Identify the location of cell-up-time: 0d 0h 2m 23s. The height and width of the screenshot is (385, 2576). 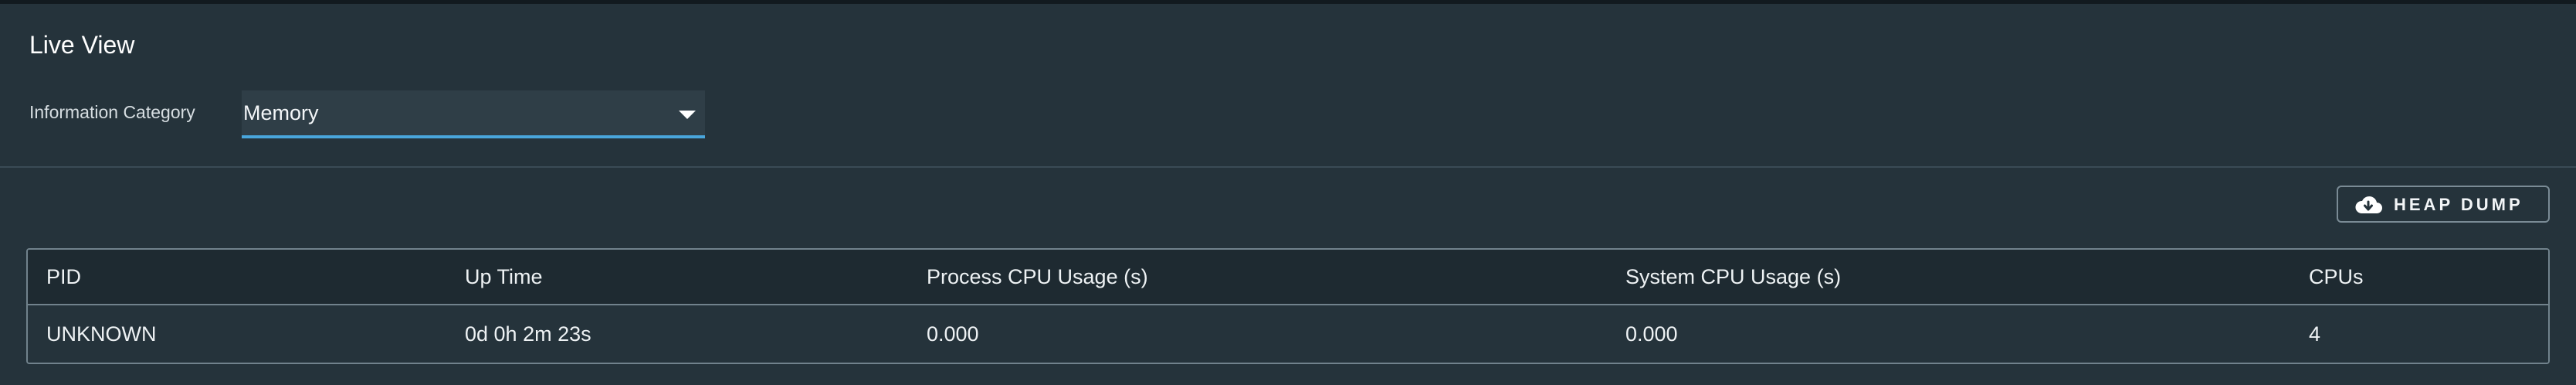
(528, 334).